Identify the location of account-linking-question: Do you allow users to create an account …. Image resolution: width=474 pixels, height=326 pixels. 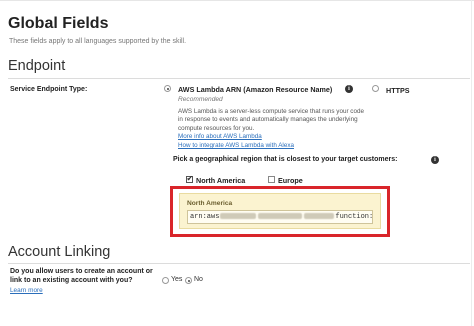
(81, 276).